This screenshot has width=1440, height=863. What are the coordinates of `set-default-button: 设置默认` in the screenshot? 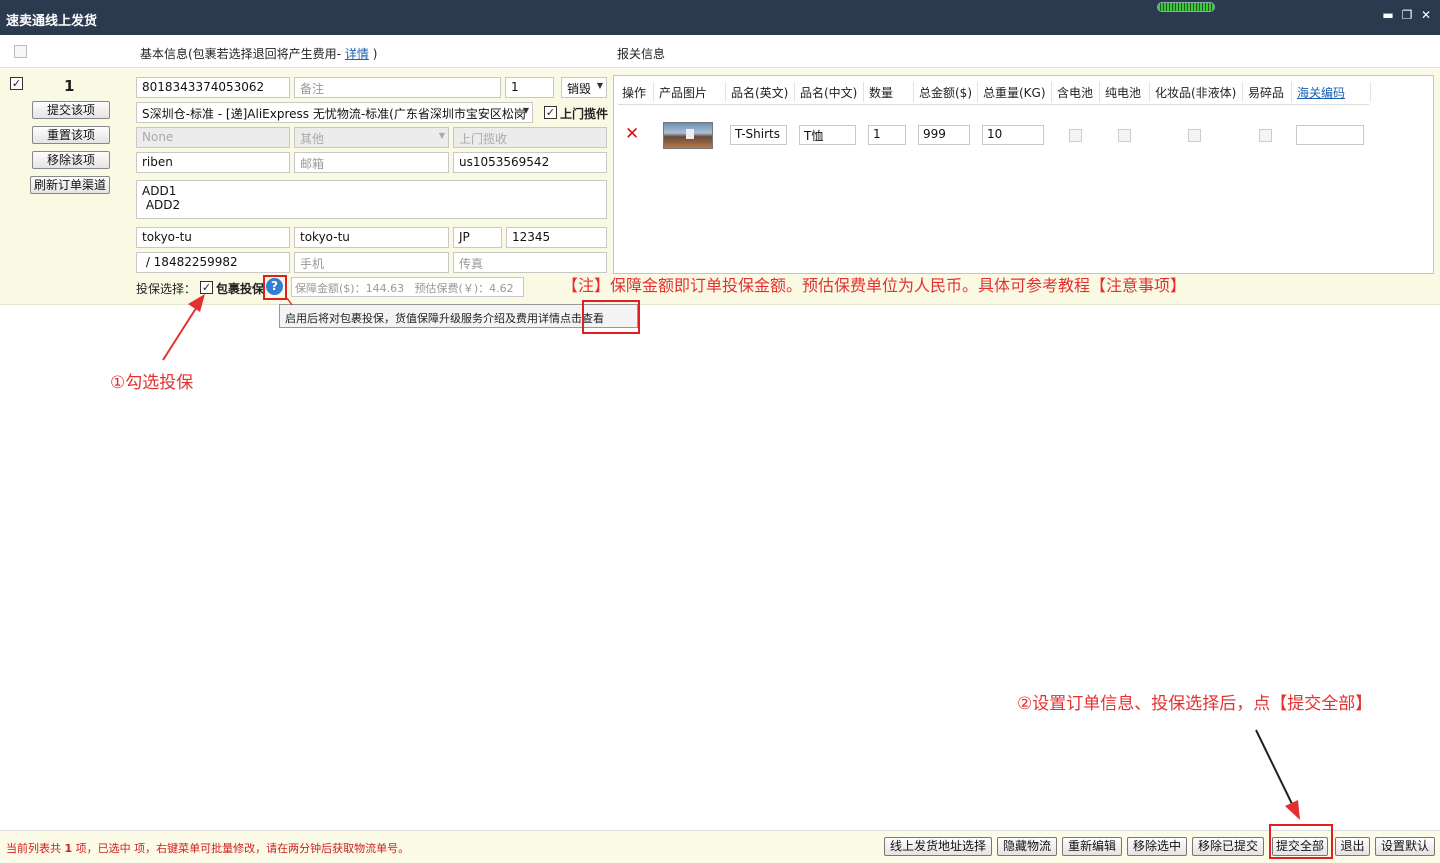 It's located at (1405, 846).